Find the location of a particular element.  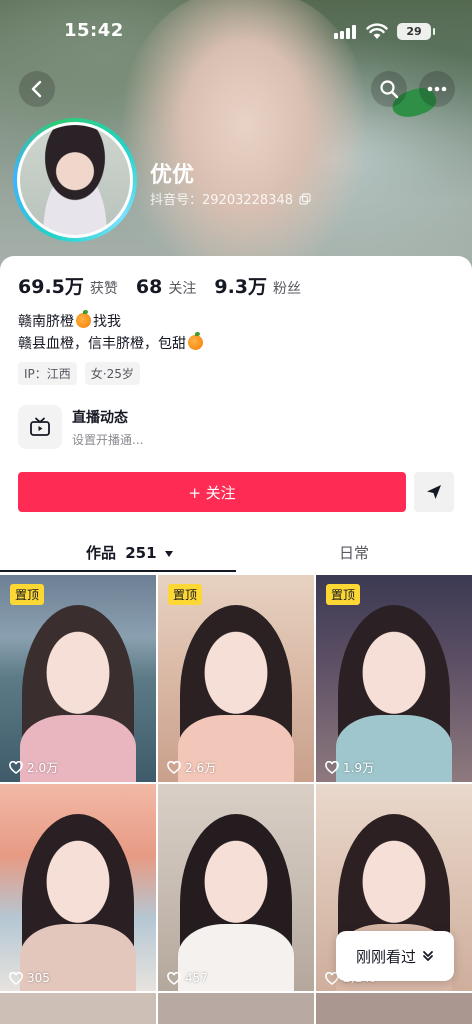

tab-daily: 日常 is located at coordinates (354, 552).